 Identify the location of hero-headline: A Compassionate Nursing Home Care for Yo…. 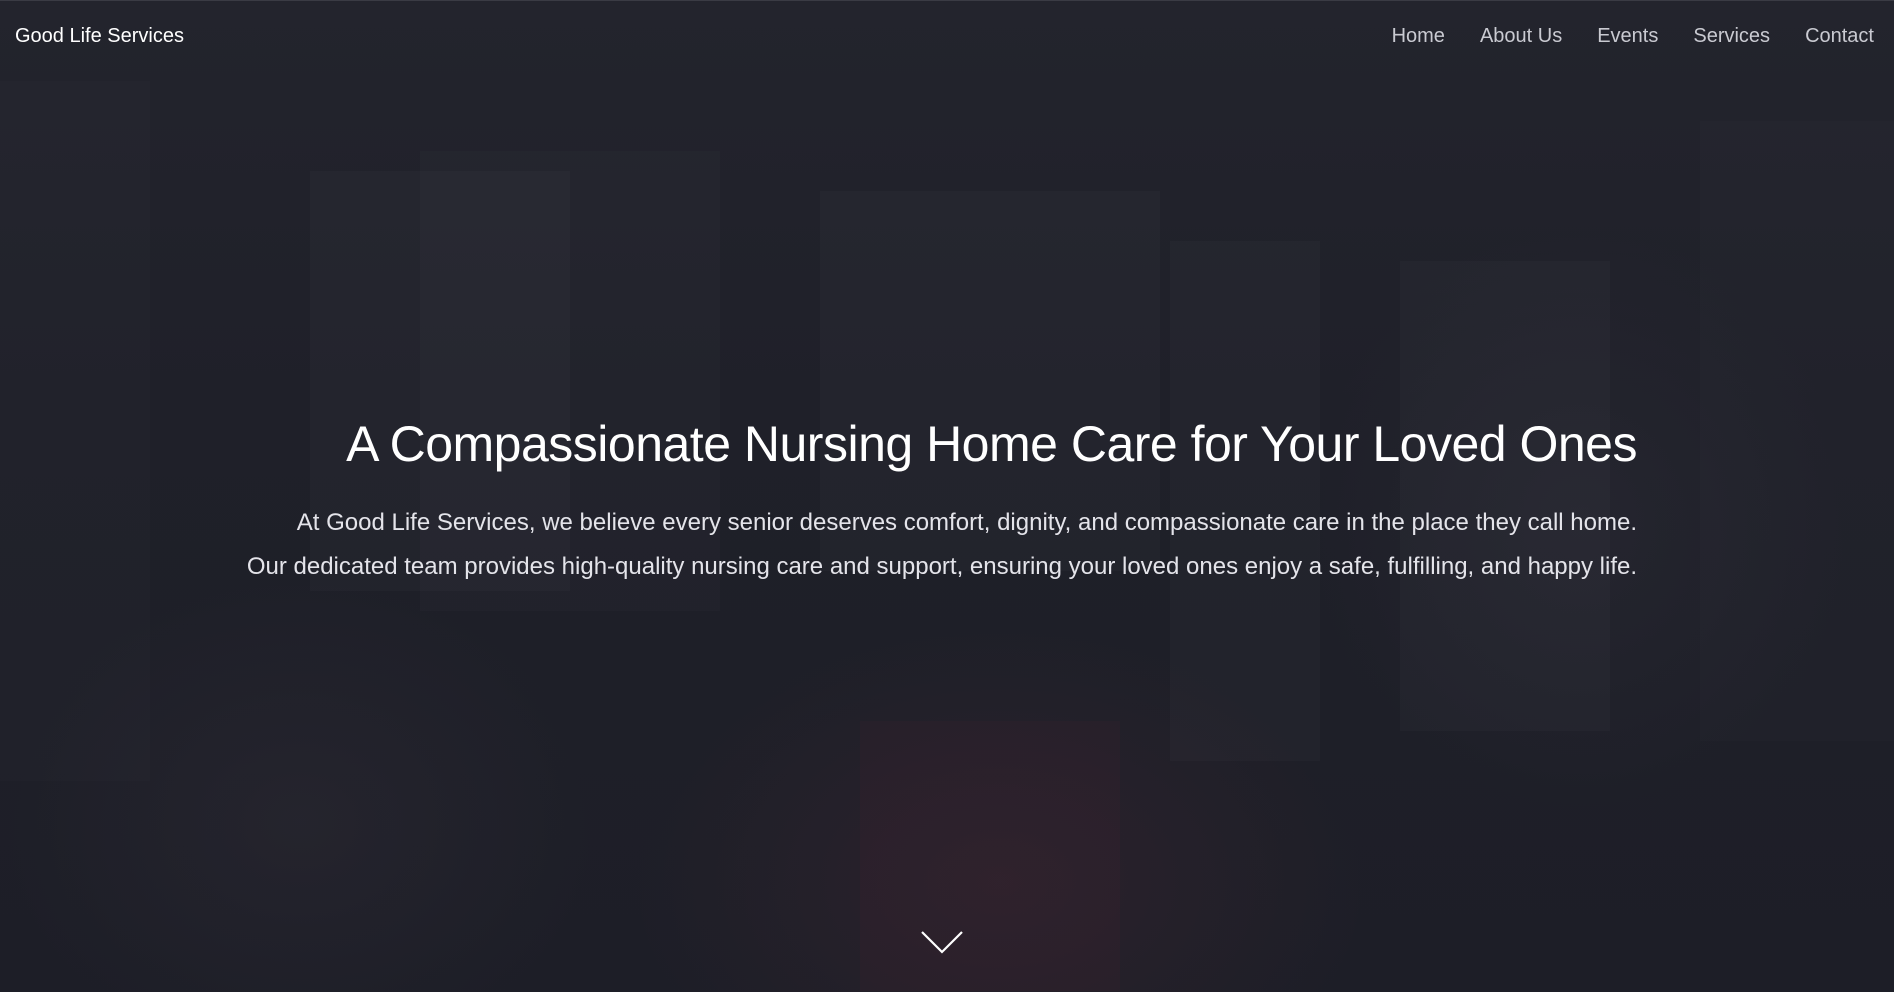
(991, 444).